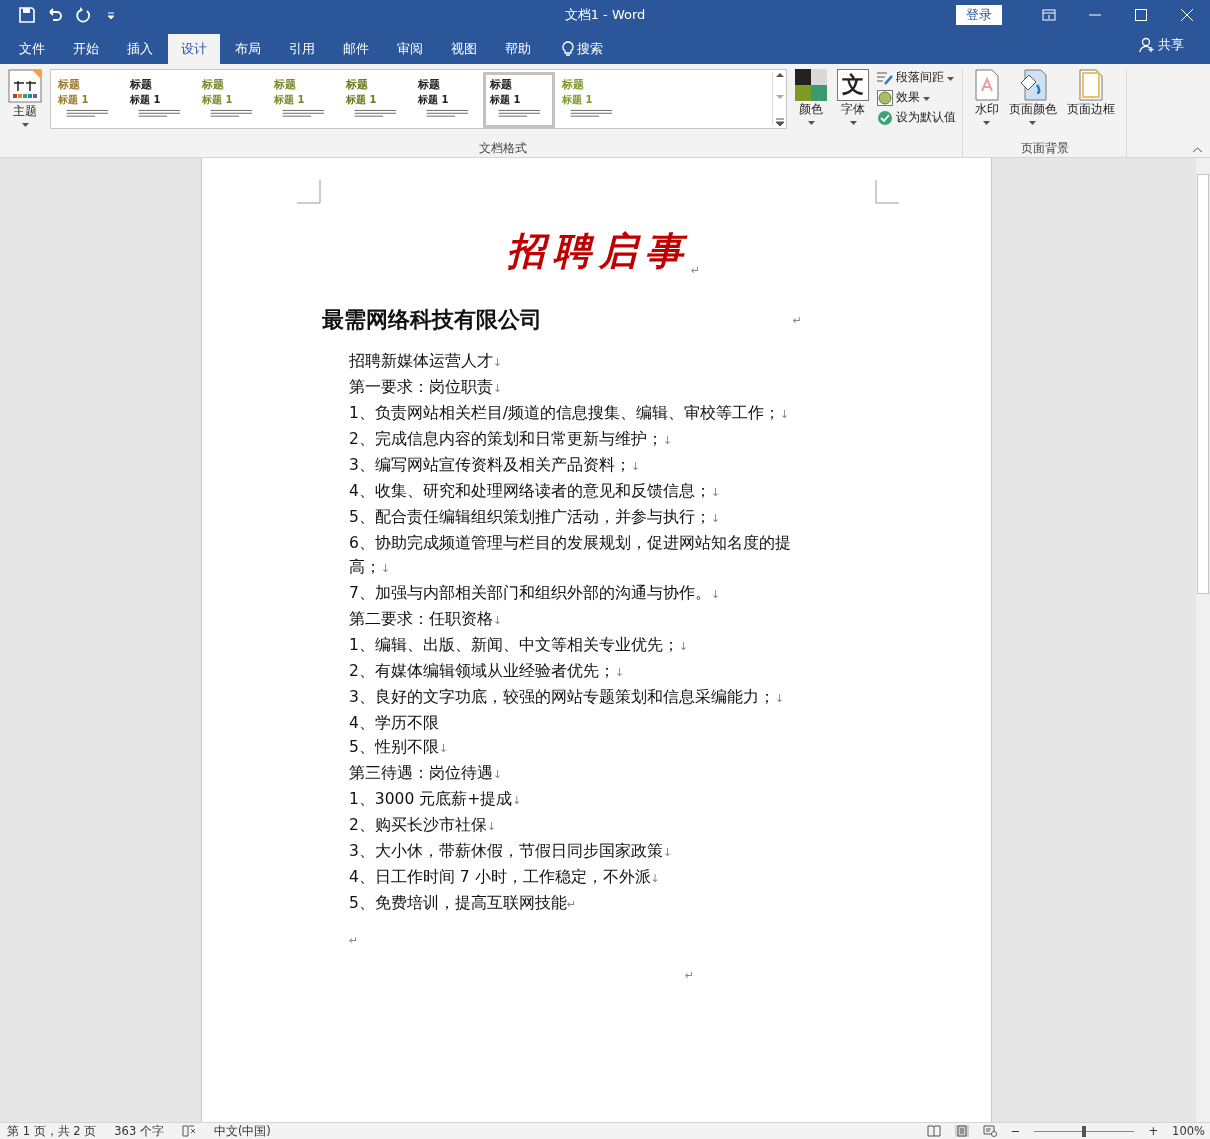 Image resolution: width=1210 pixels, height=1139 pixels. I want to click on document-line: 2、购买长沙市社保↓, so click(423, 825).